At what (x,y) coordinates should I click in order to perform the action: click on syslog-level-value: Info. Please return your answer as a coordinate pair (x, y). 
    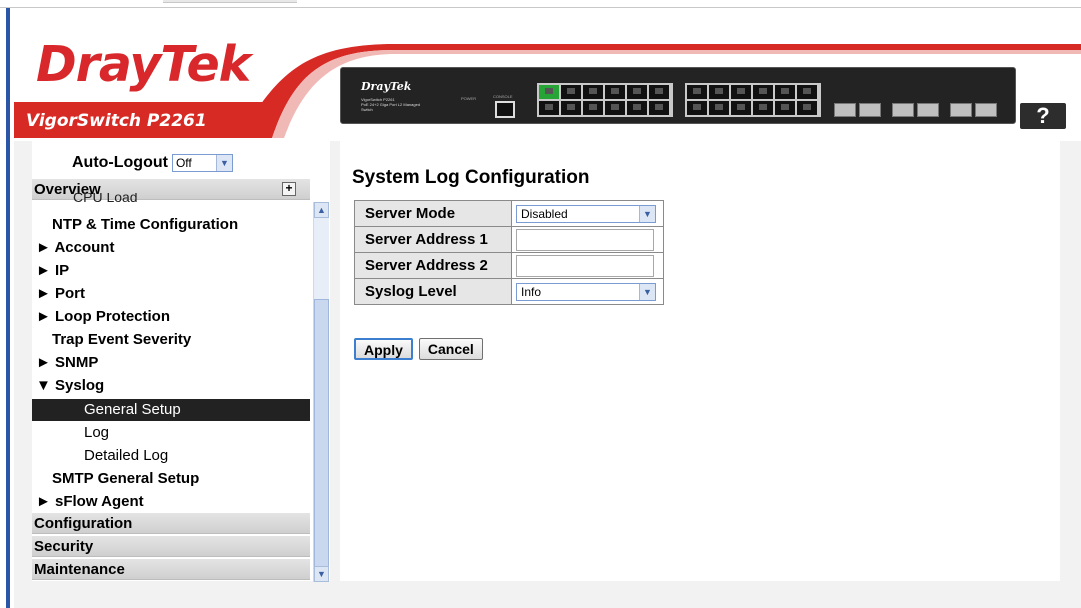
    Looking at the image, I should click on (531, 291).